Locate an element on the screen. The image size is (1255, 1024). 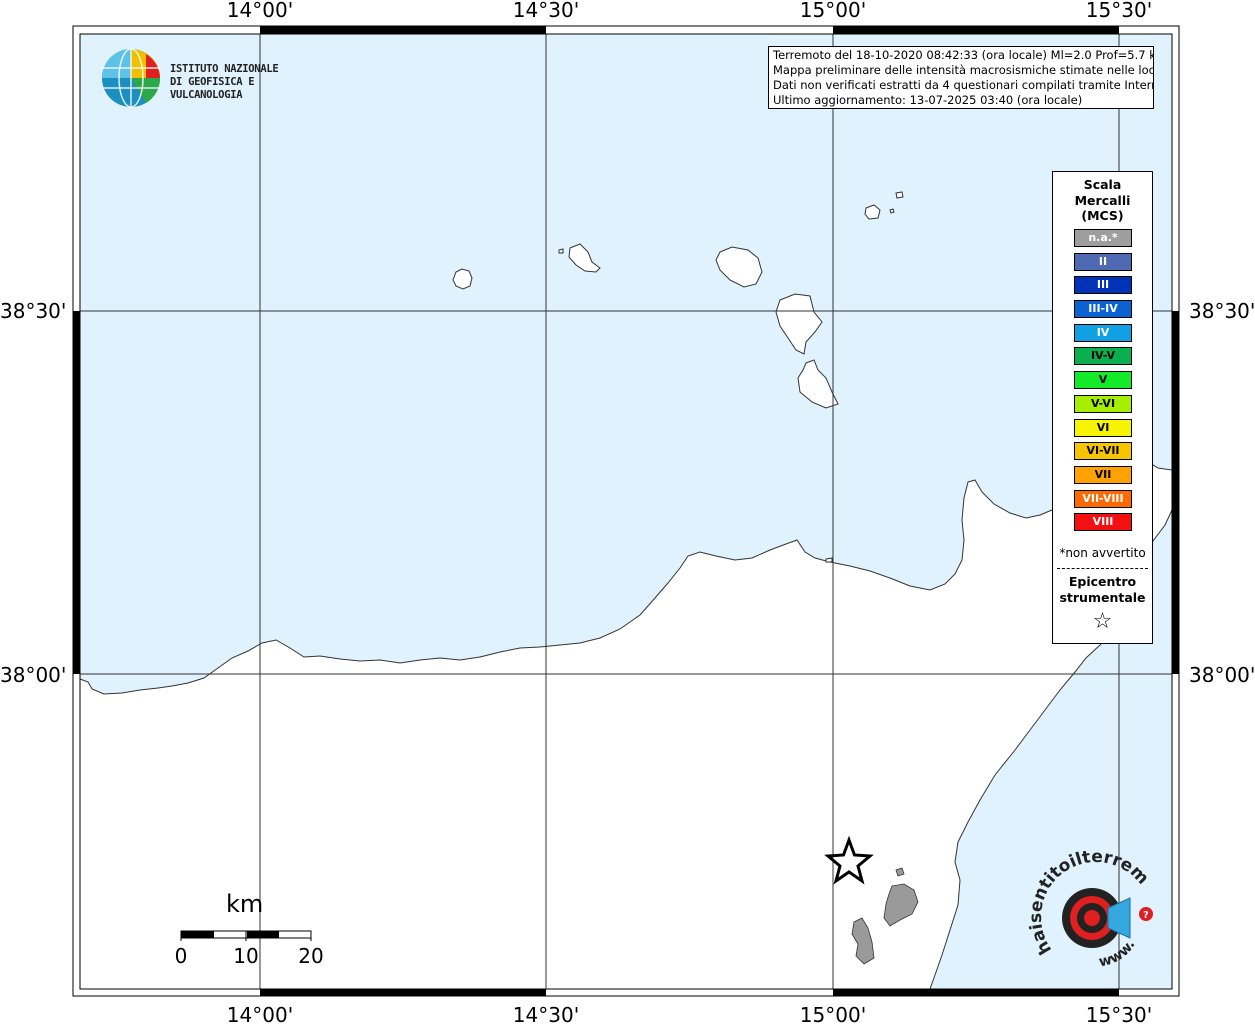
legend-item: IV is located at coordinates (1103, 332).